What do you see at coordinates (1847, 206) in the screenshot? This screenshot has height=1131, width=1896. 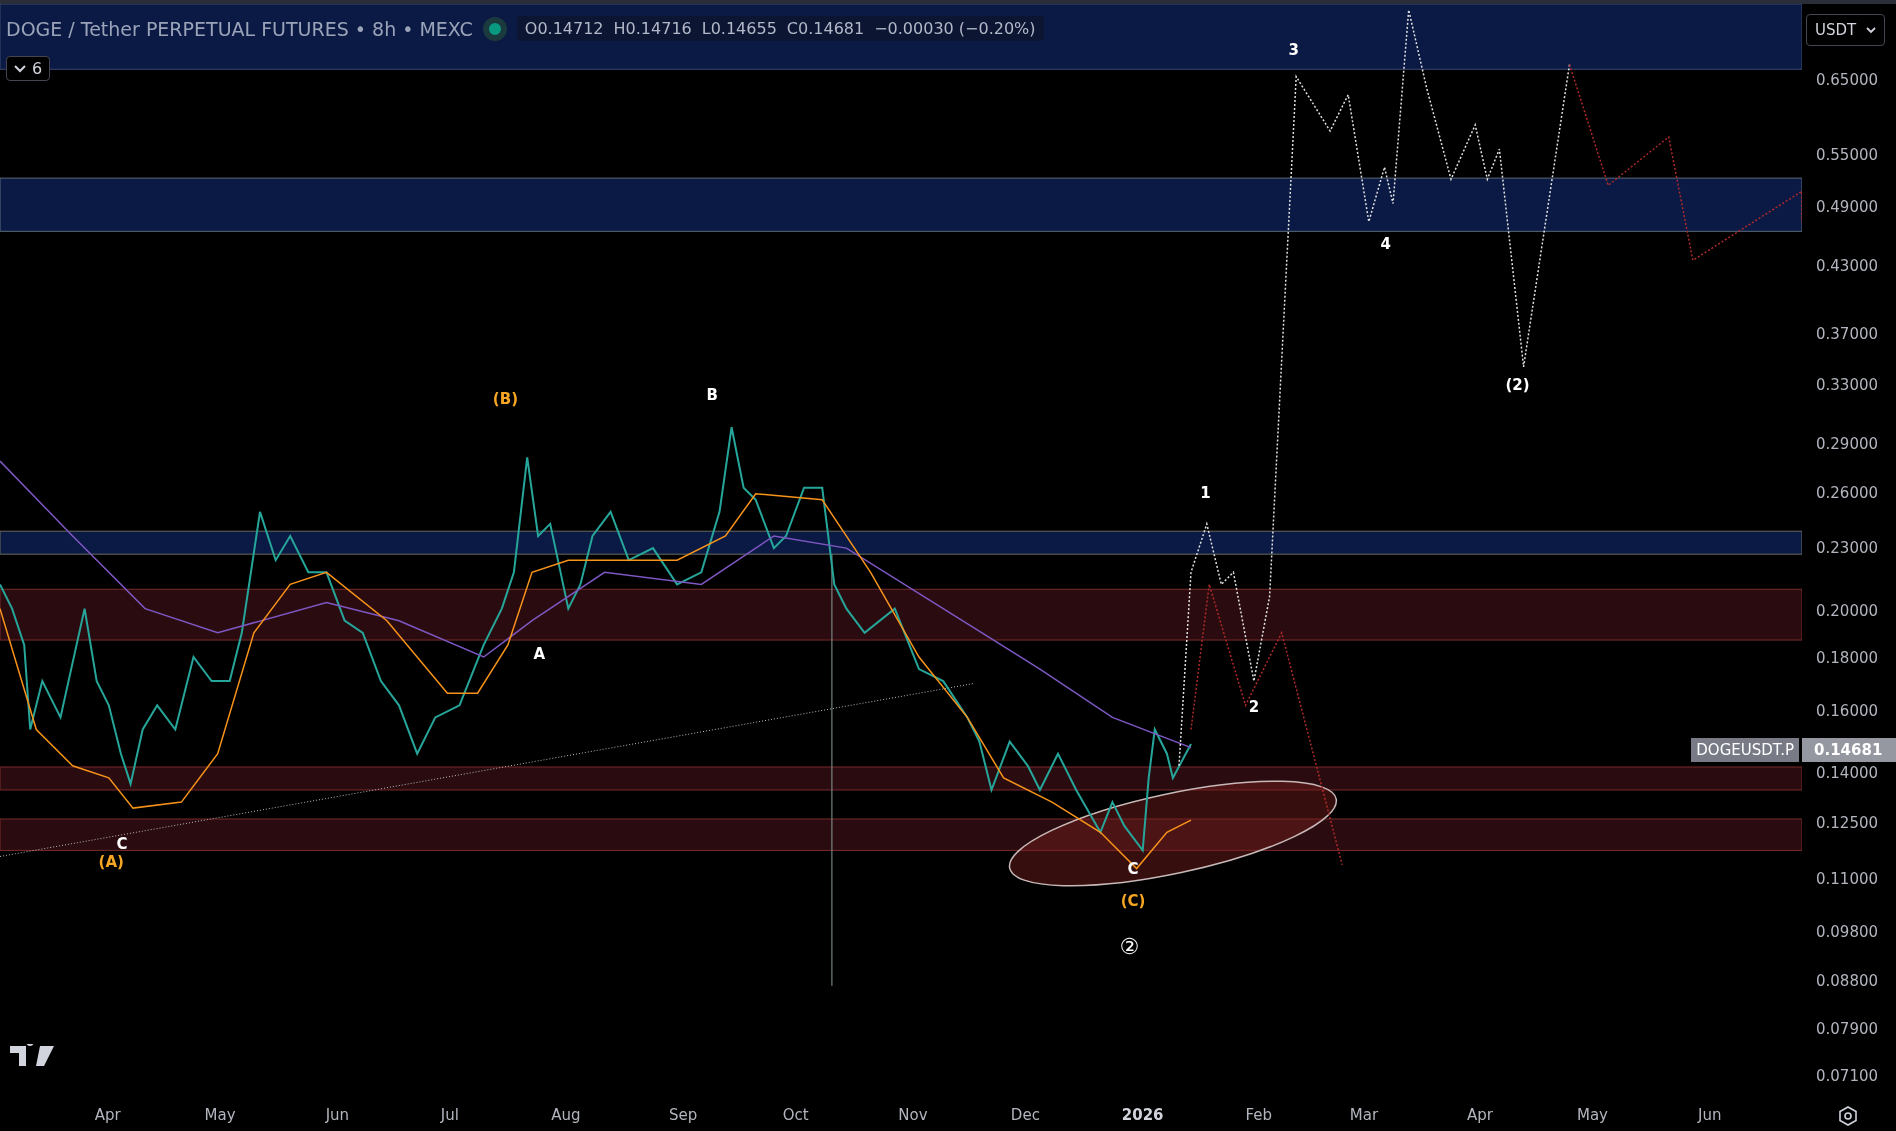 I see `price-label: 0.49000` at bounding box center [1847, 206].